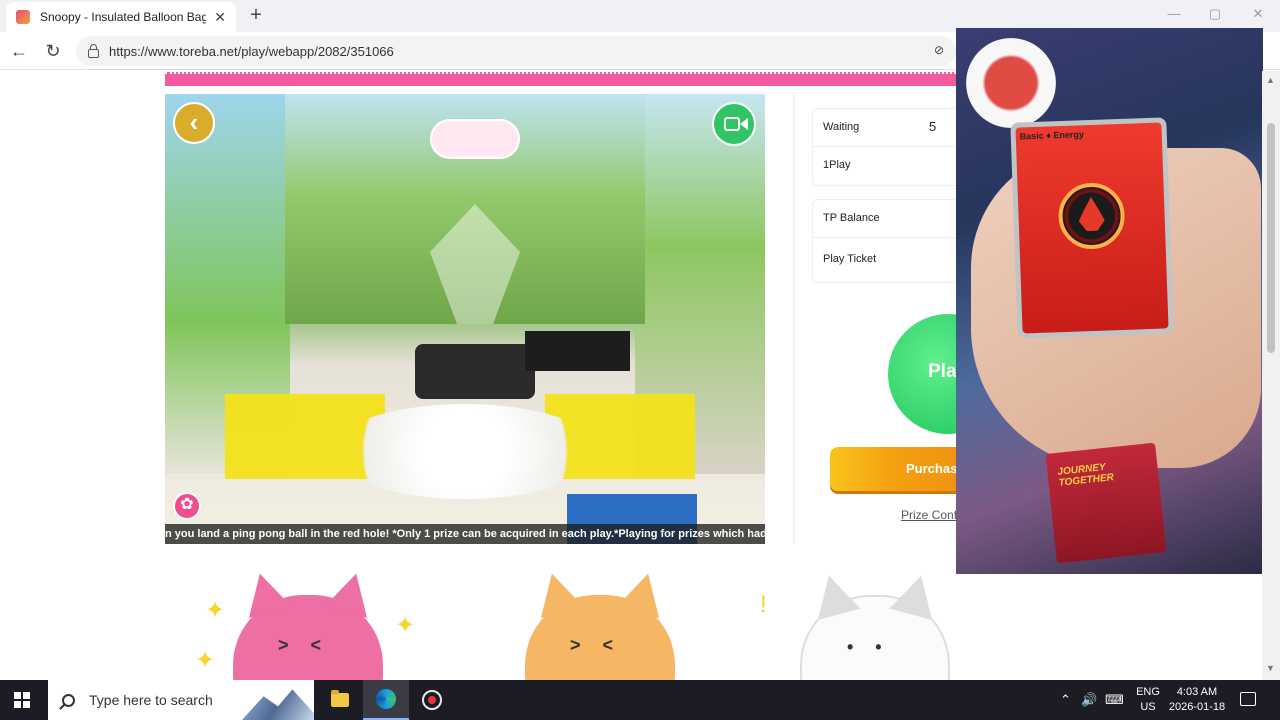 The width and height of the screenshot is (1280, 720). I want to click on oneplay-row: 1Play, so click(887, 166).